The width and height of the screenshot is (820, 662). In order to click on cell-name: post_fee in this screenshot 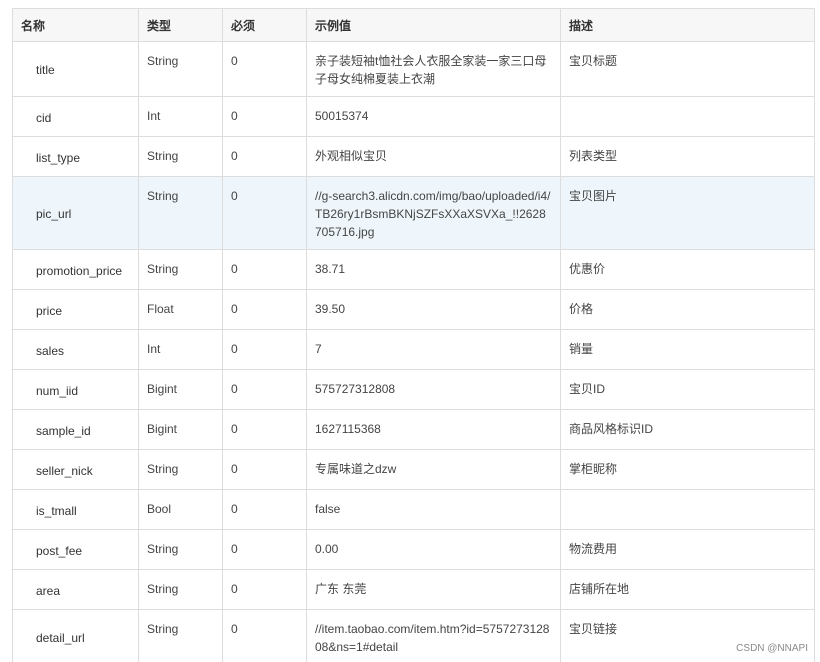, I will do `click(75, 549)`.